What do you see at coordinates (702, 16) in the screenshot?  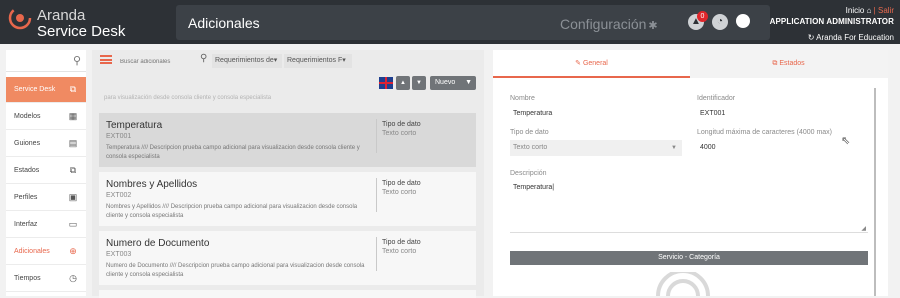 I see `notification-badge: 0` at bounding box center [702, 16].